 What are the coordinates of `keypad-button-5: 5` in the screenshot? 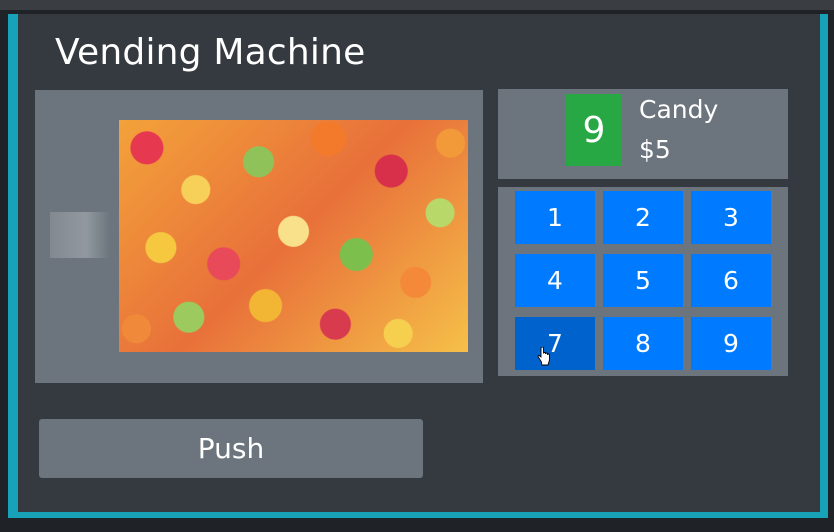 It's located at (643, 280).